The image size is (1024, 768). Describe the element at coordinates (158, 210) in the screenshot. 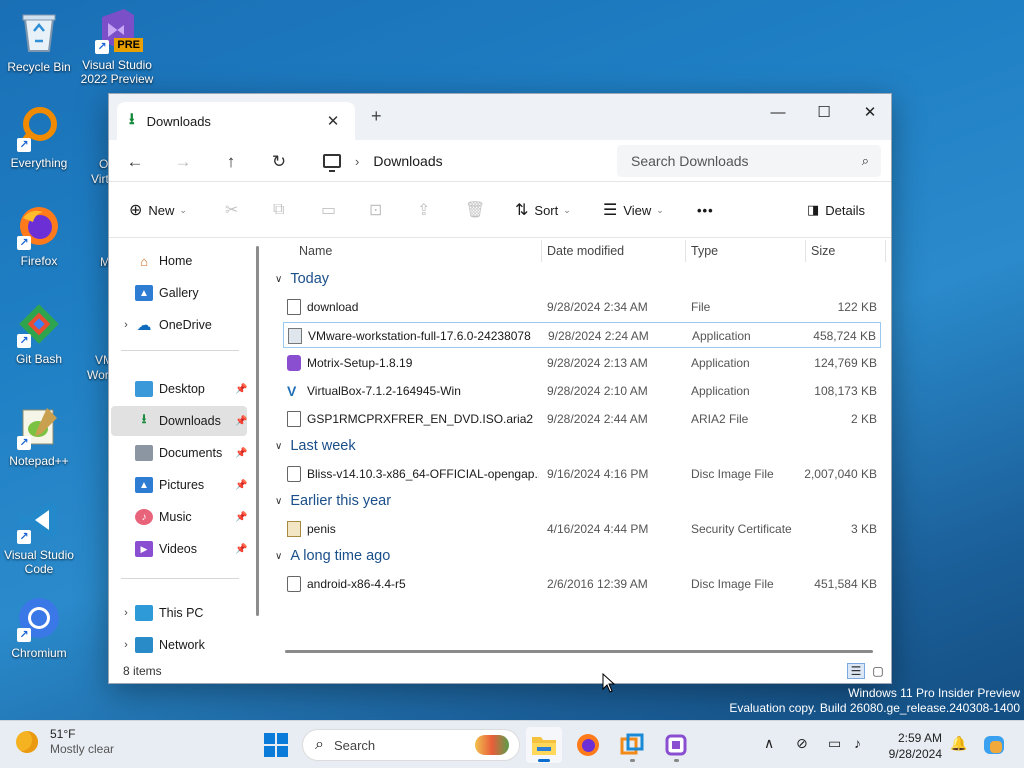

I see `new-button: ⊕ New ⌄` at that location.